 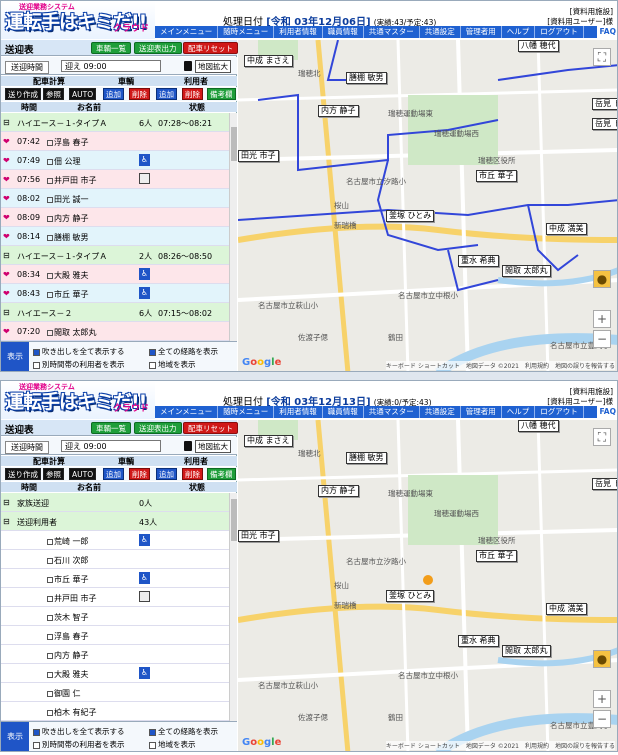 What do you see at coordinates (72, 712) in the screenshot?
I see `user-name: 柏木 有紀子` at bounding box center [72, 712].